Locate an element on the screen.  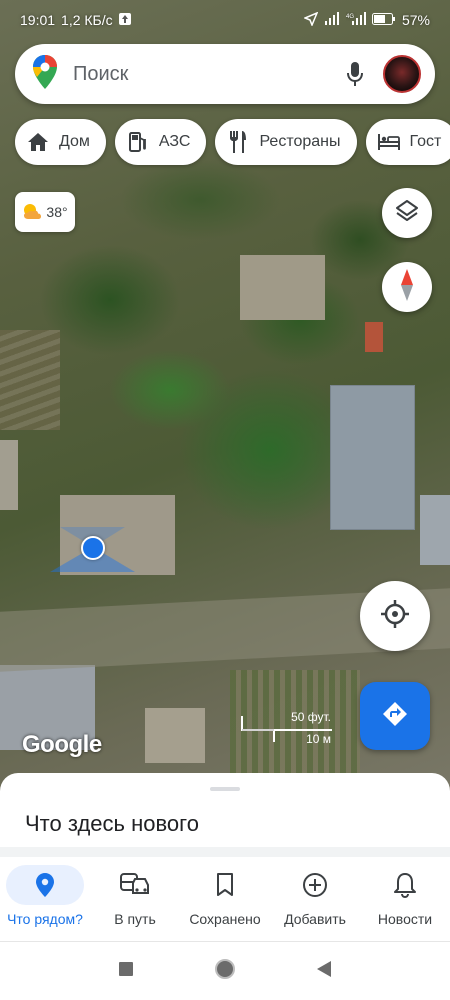
nav-updates: Новости is located at coordinates (405, 899).